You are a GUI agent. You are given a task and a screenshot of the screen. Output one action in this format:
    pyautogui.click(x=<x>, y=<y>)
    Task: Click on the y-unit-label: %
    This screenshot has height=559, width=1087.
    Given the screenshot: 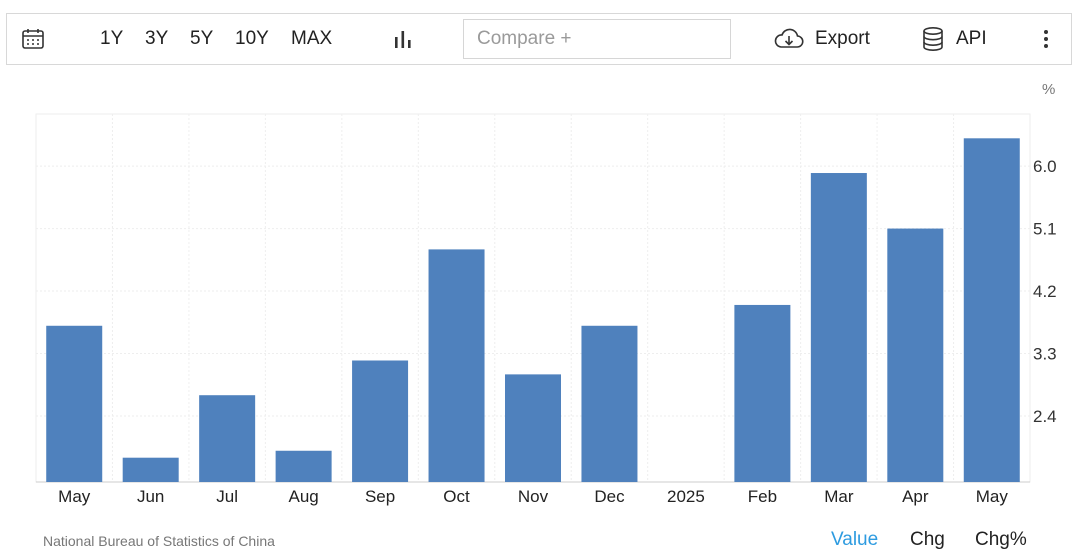 What is the action you would take?
    pyautogui.click(x=1048, y=89)
    